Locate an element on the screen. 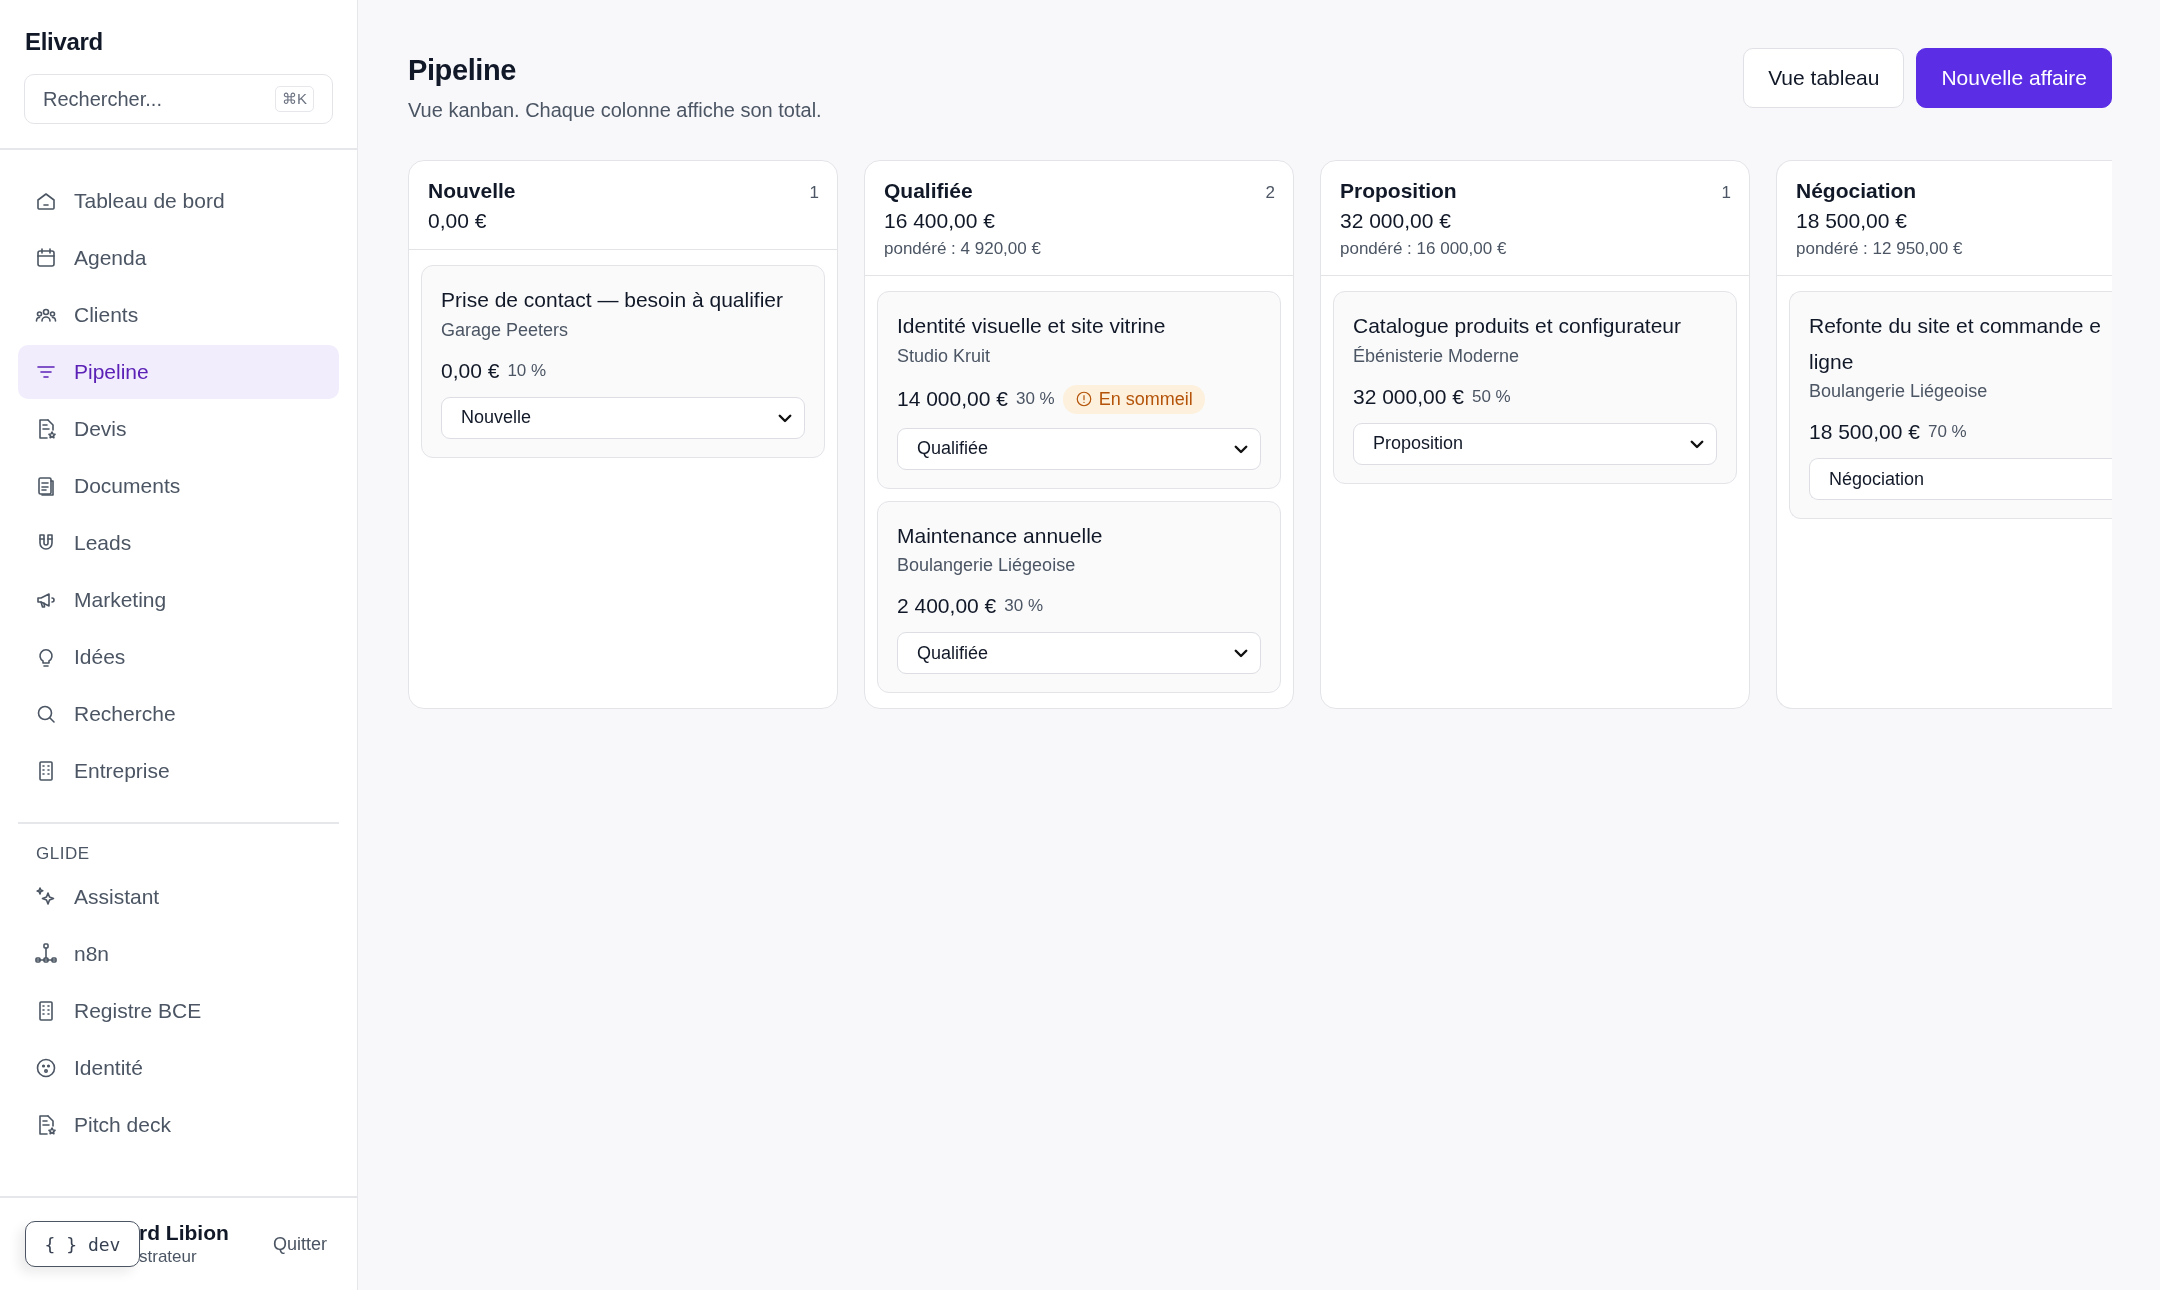  sidebar-item: Identité is located at coordinates (178, 1068).